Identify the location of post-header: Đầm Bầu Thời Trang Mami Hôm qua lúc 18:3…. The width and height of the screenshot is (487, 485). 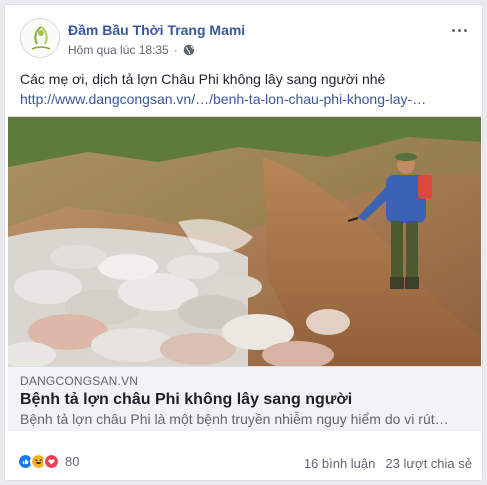
(244, 39).